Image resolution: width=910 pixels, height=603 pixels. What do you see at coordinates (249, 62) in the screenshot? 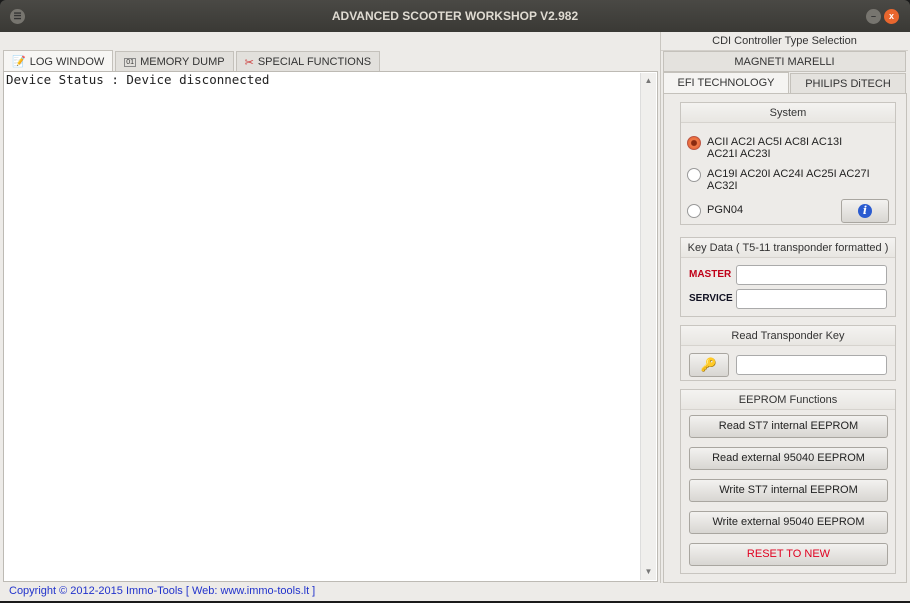
I see `tools-icon: ✂` at bounding box center [249, 62].